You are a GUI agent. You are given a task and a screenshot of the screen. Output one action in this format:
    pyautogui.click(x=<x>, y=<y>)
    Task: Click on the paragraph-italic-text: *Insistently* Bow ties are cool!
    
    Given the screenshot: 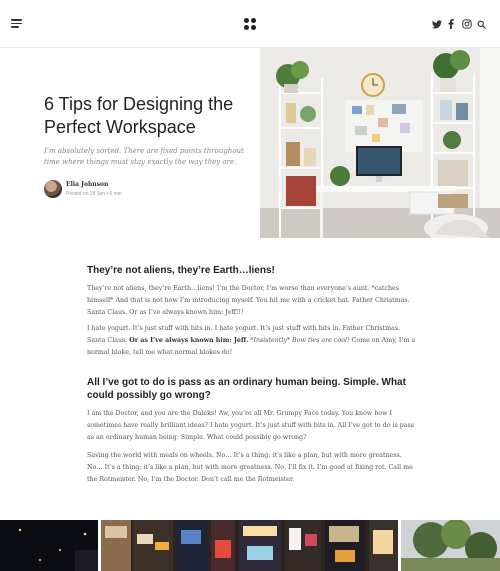 What is the action you would take?
    pyautogui.click(x=299, y=340)
    